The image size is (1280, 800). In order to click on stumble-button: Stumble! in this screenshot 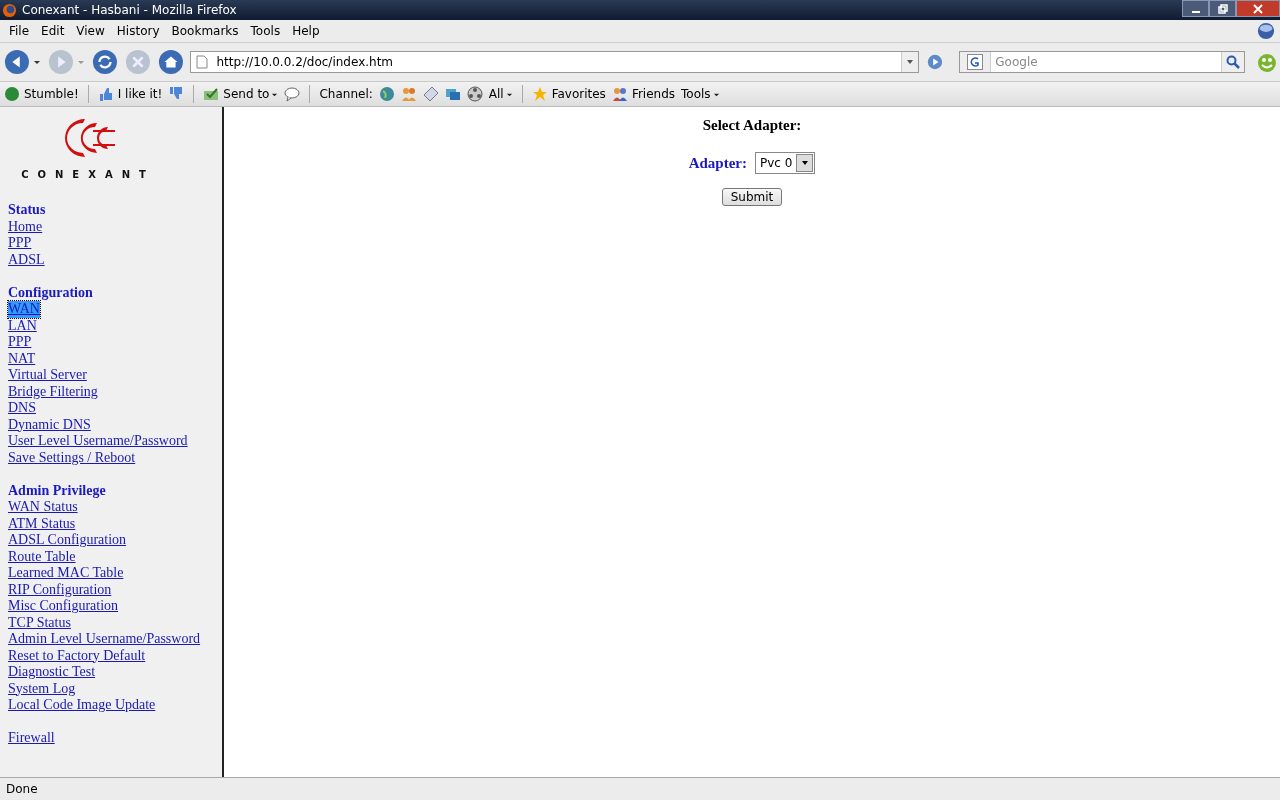, I will do `click(41, 94)`.